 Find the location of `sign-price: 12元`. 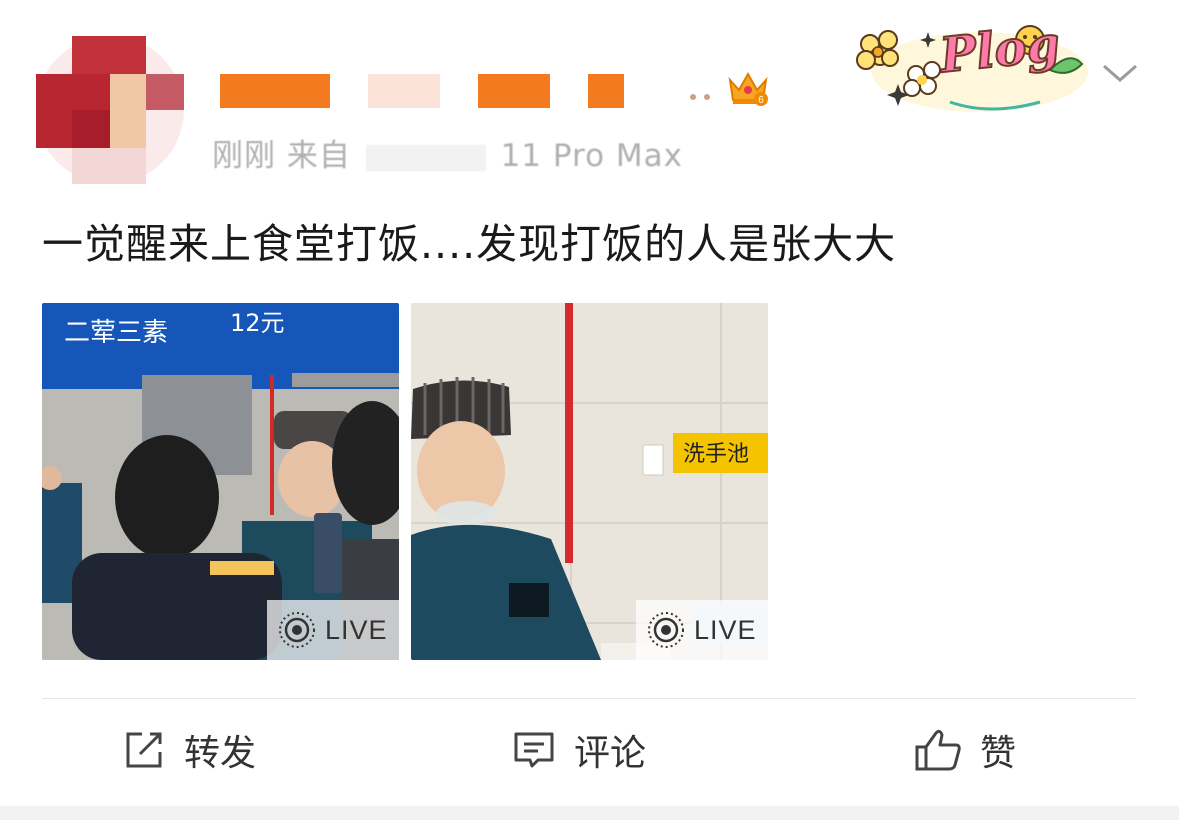

sign-price: 12元 is located at coordinates (257, 323).